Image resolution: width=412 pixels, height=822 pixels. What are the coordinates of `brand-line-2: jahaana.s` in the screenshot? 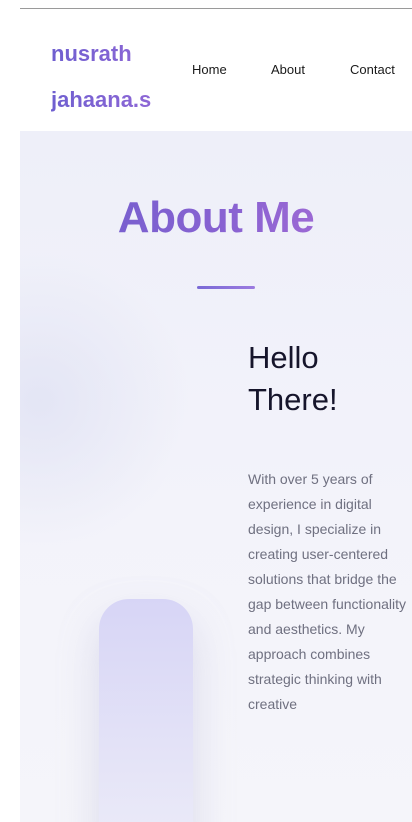 It's located at (101, 99).